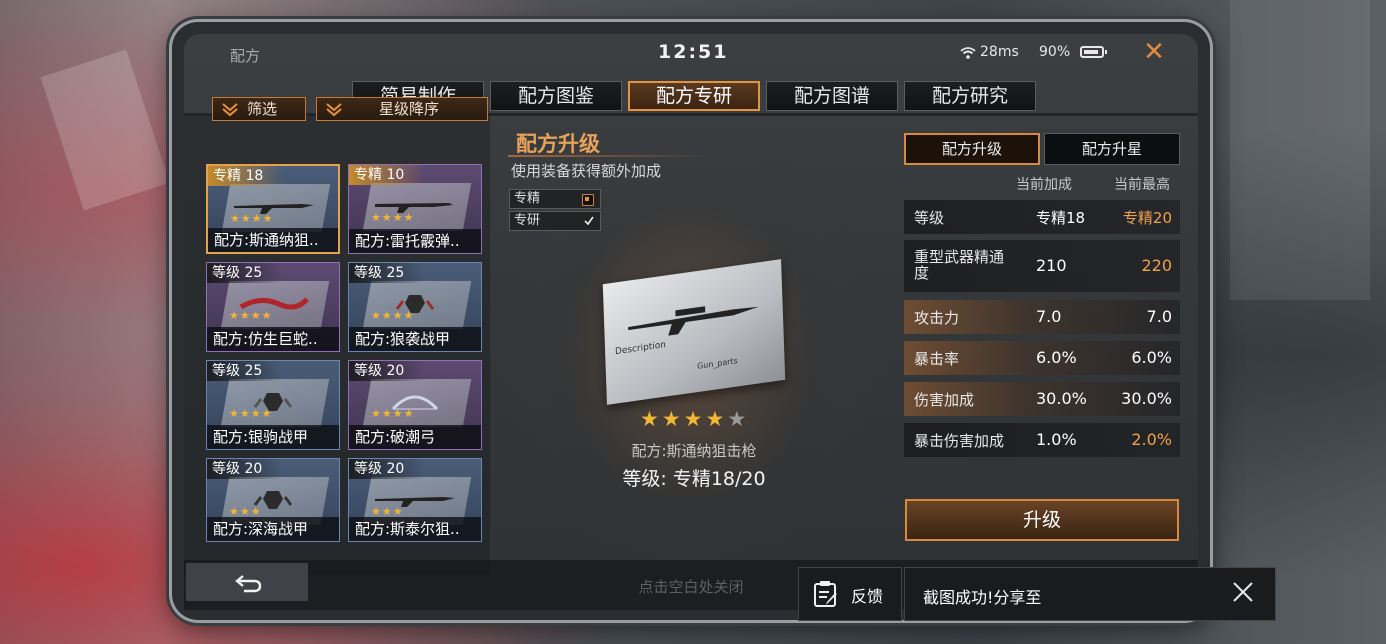 This screenshot has width=1386, height=644. I want to click on clock: 12:51, so click(693, 52).